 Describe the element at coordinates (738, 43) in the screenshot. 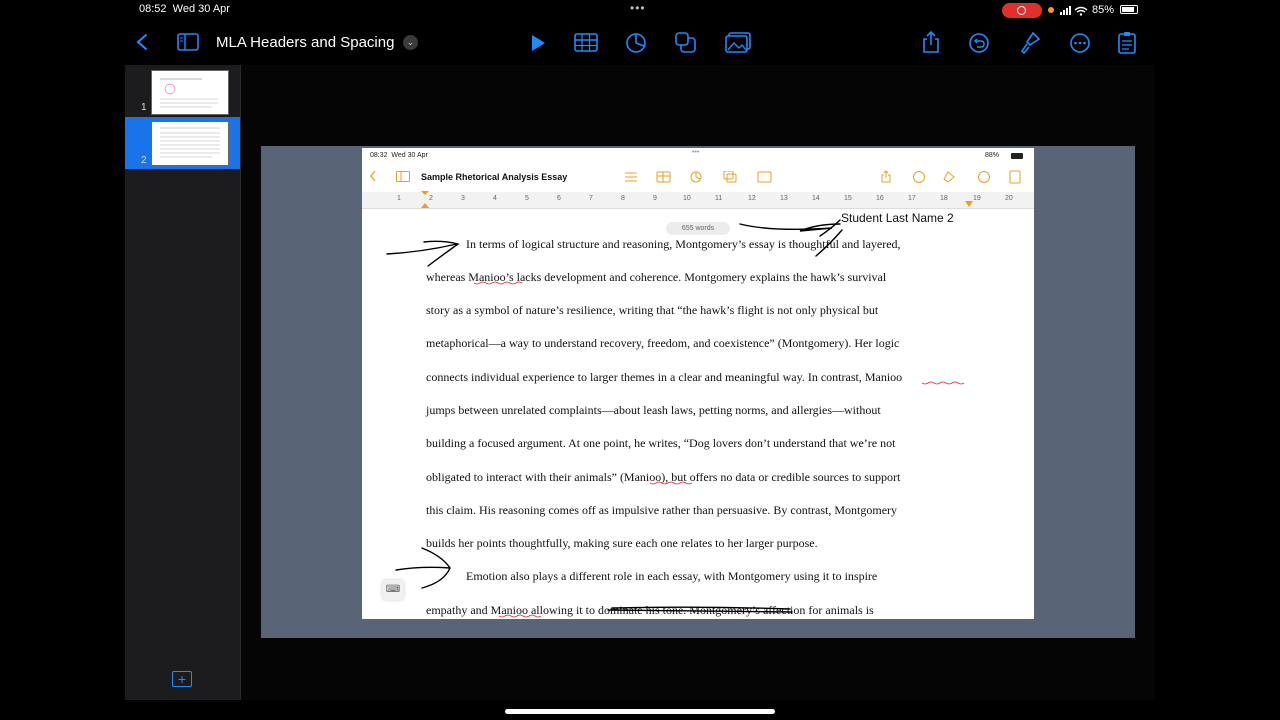

I see `media-icon` at that location.